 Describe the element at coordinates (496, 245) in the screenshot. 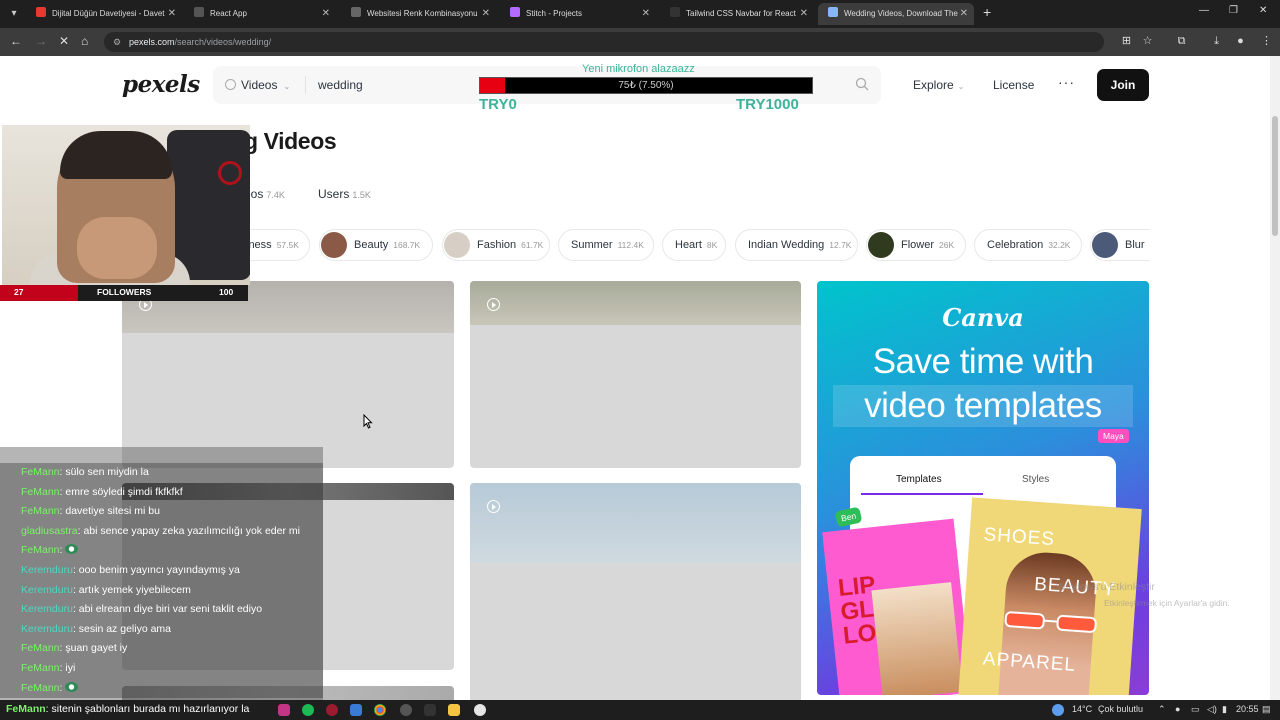

I see `related-search-chip: Fashion 61.7K` at that location.